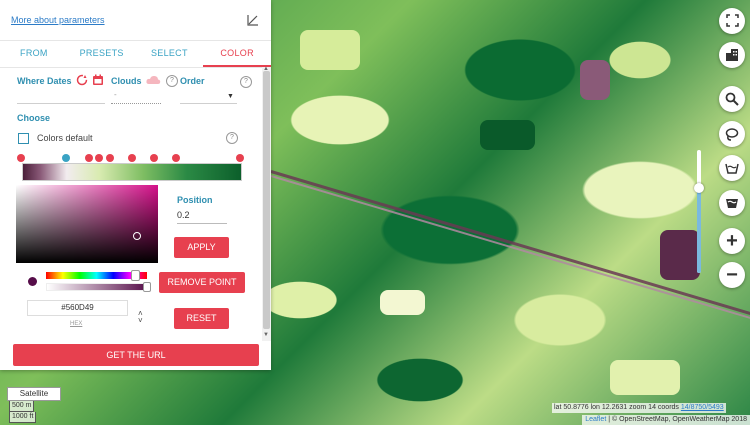  Describe the element at coordinates (115, 94) in the screenshot. I see `clouds-value: -` at that location.